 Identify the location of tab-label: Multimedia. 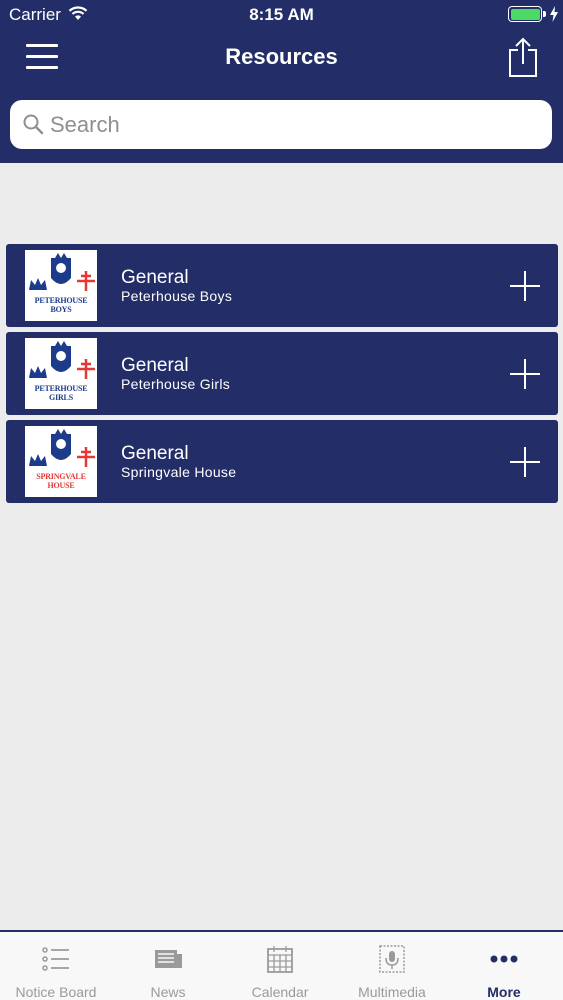
(392, 992).